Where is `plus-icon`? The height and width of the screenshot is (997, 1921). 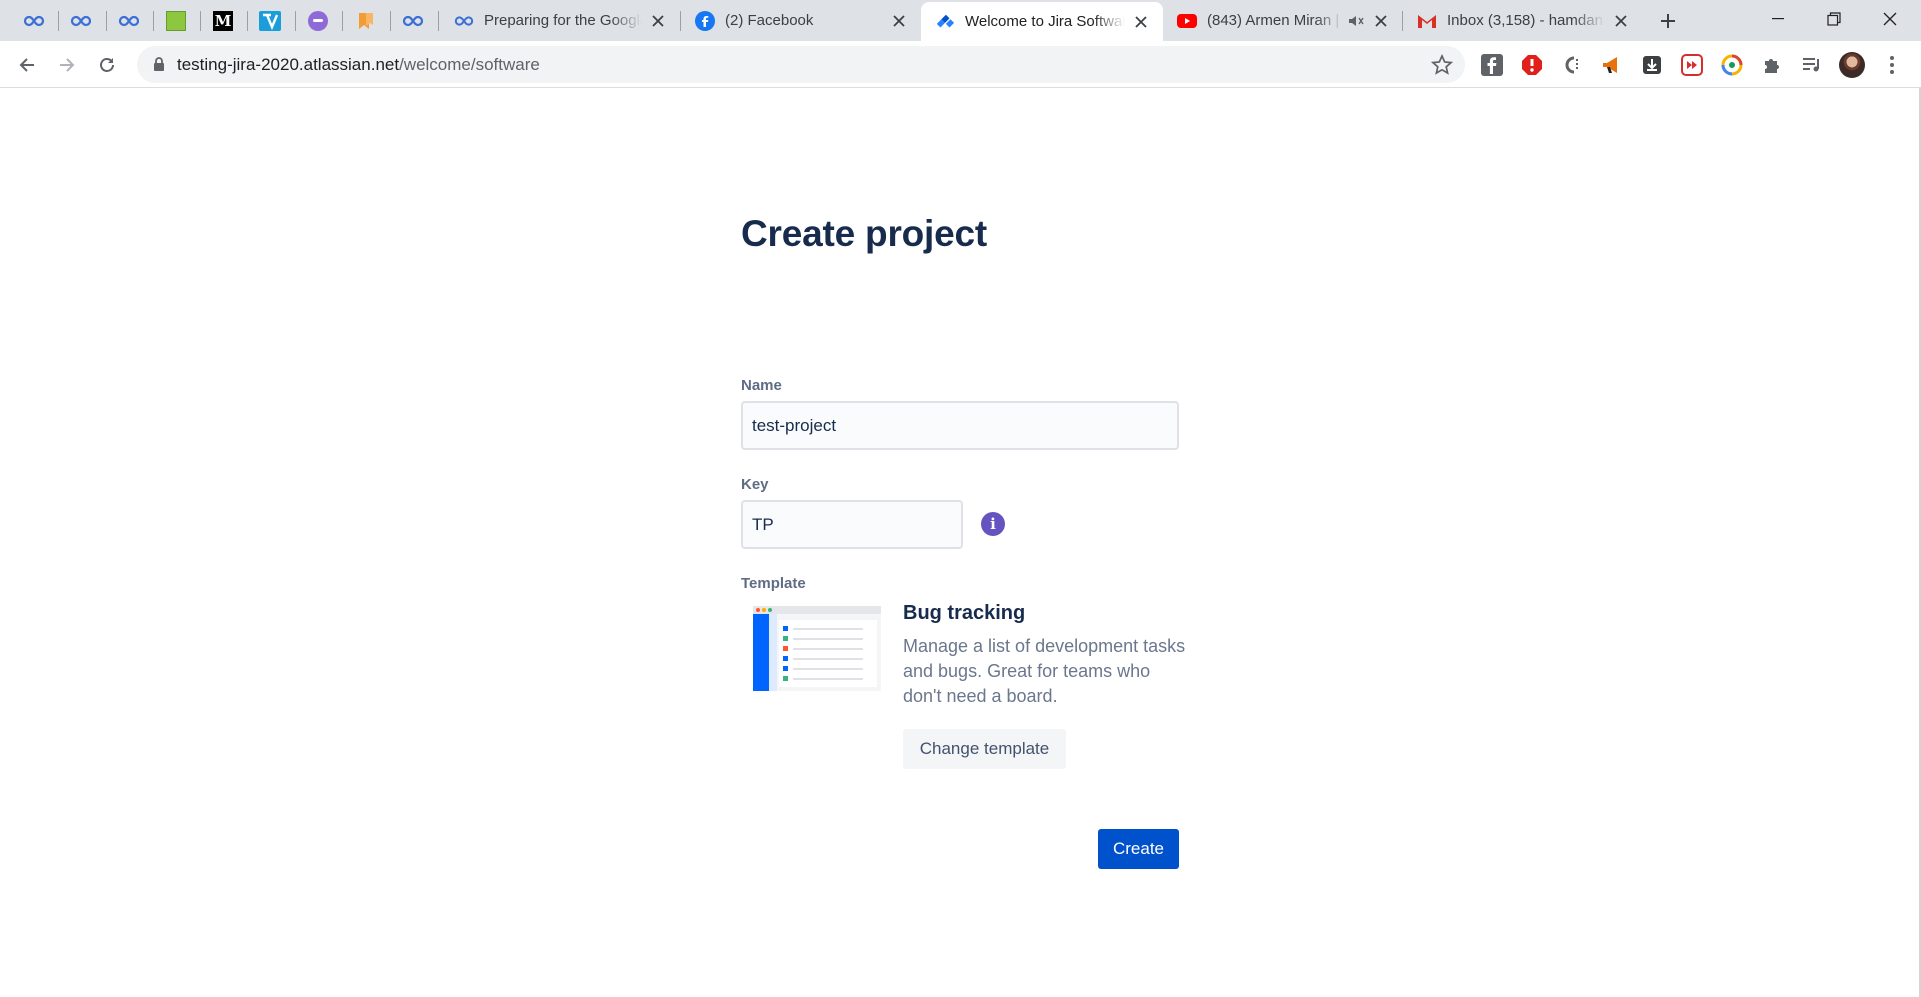
plus-icon is located at coordinates (1668, 21).